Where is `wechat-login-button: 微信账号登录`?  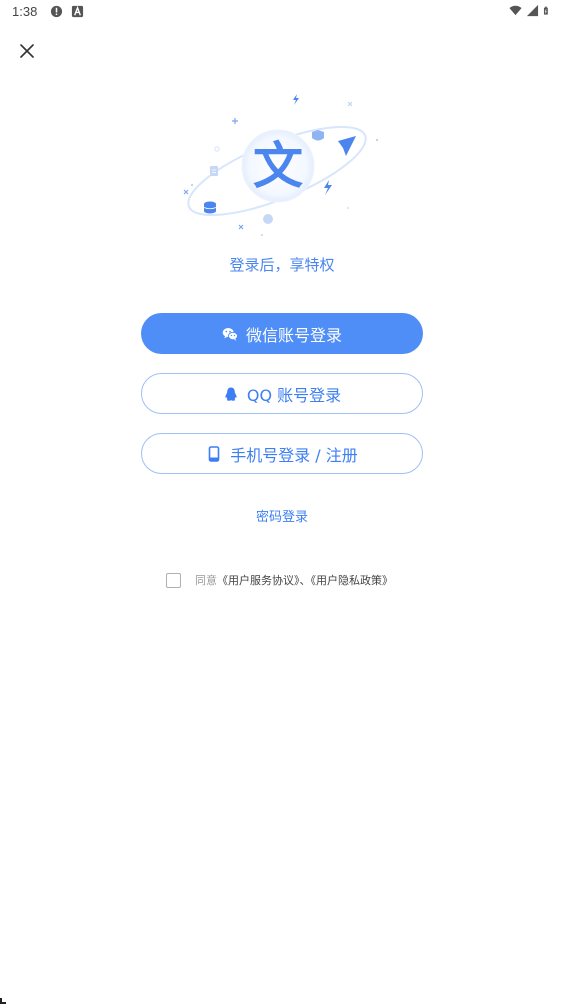
wechat-login-button: 微信账号登录 is located at coordinates (282, 333).